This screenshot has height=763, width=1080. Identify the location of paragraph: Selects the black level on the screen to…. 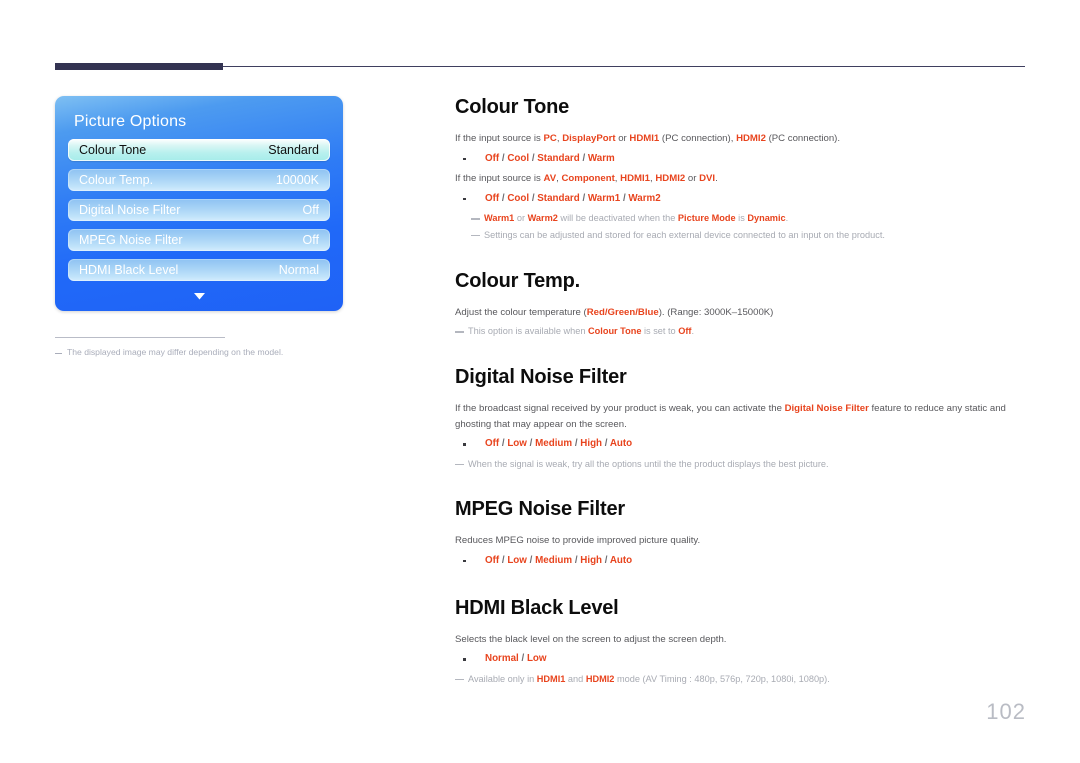
(591, 639).